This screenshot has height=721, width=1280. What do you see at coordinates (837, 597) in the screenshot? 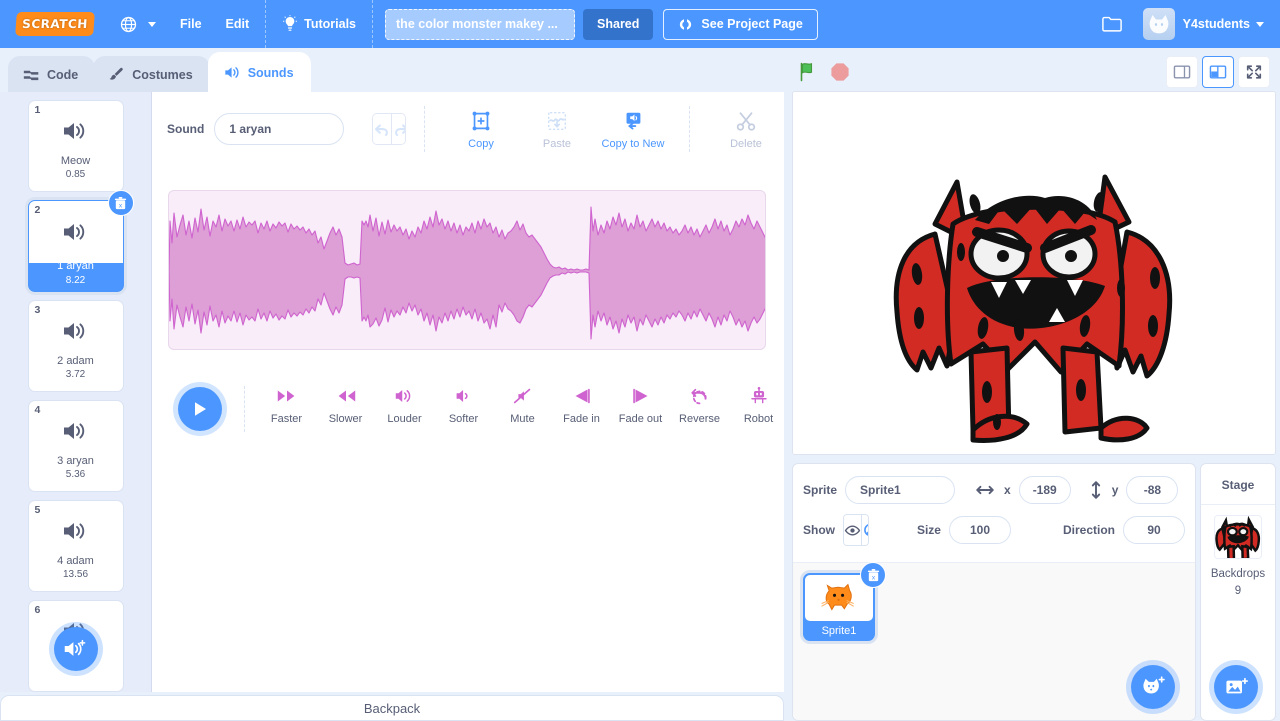
I see `scratch-cat-icon` at bounding box center [837, 597].